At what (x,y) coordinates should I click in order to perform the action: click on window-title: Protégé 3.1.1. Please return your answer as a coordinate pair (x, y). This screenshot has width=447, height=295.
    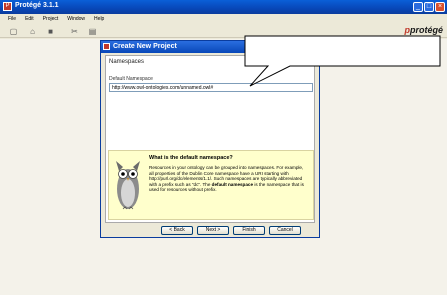
    Looking at the image, I should click on (37, 5).